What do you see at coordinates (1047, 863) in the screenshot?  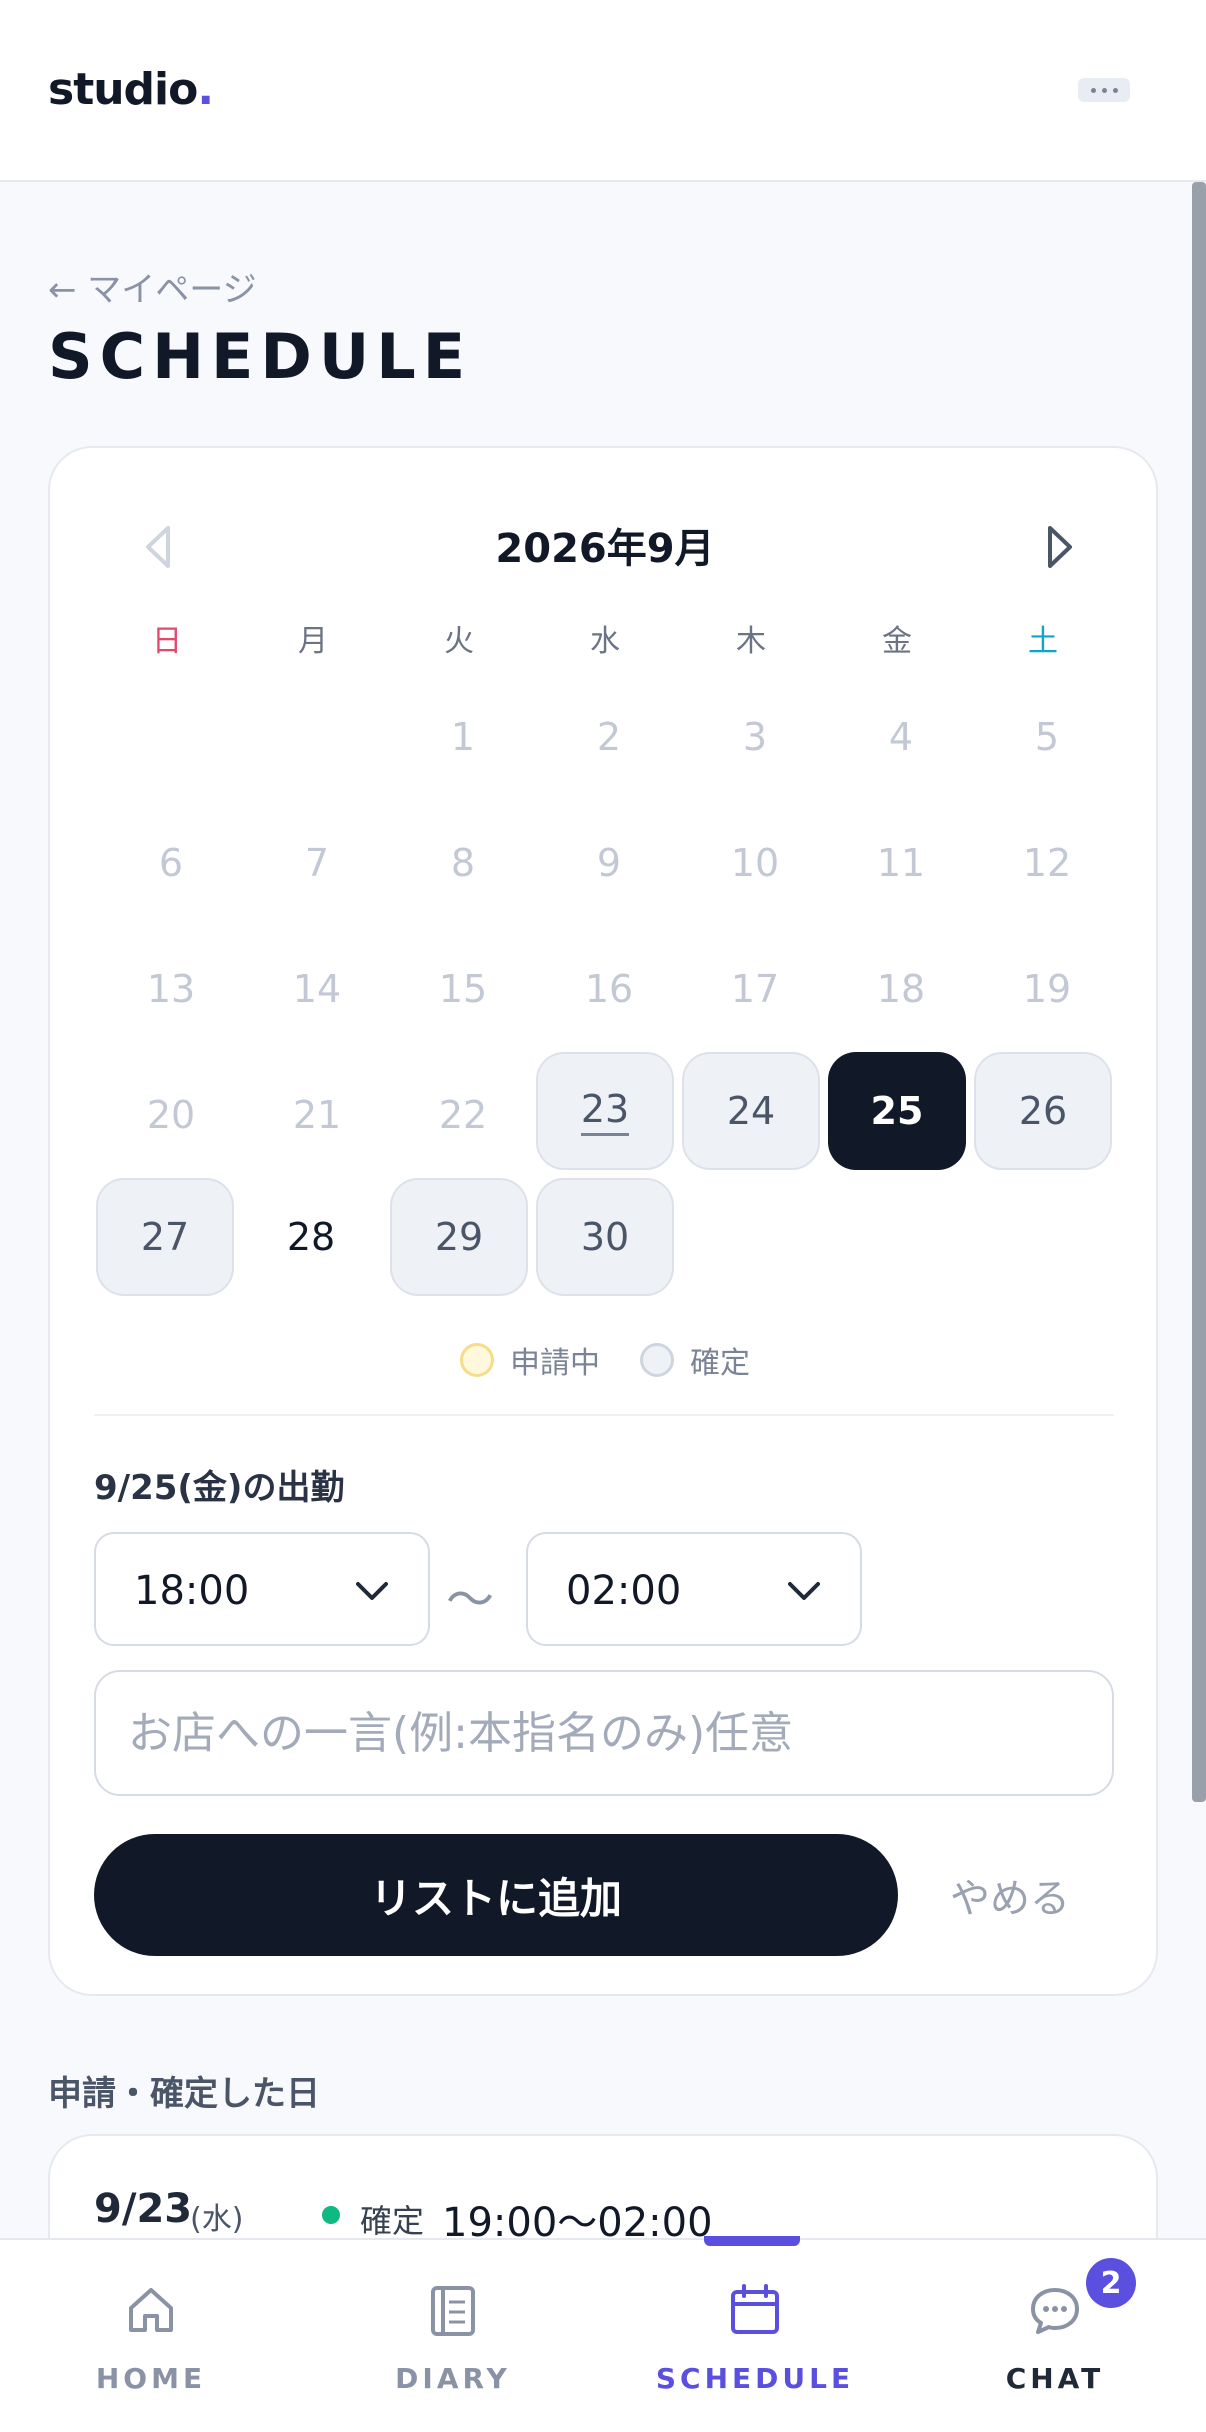 I see `calendar-day: 12` at bounding box center [1047, 863].